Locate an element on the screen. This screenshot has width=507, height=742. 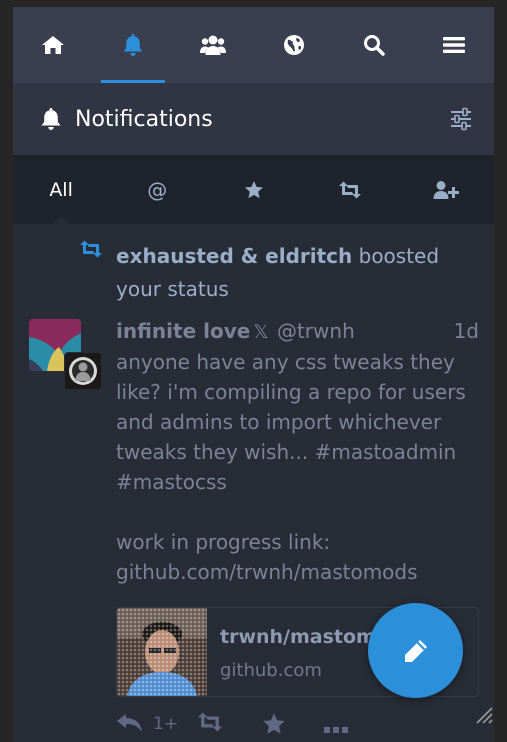
home-icon is located at coordinates (53, 45).